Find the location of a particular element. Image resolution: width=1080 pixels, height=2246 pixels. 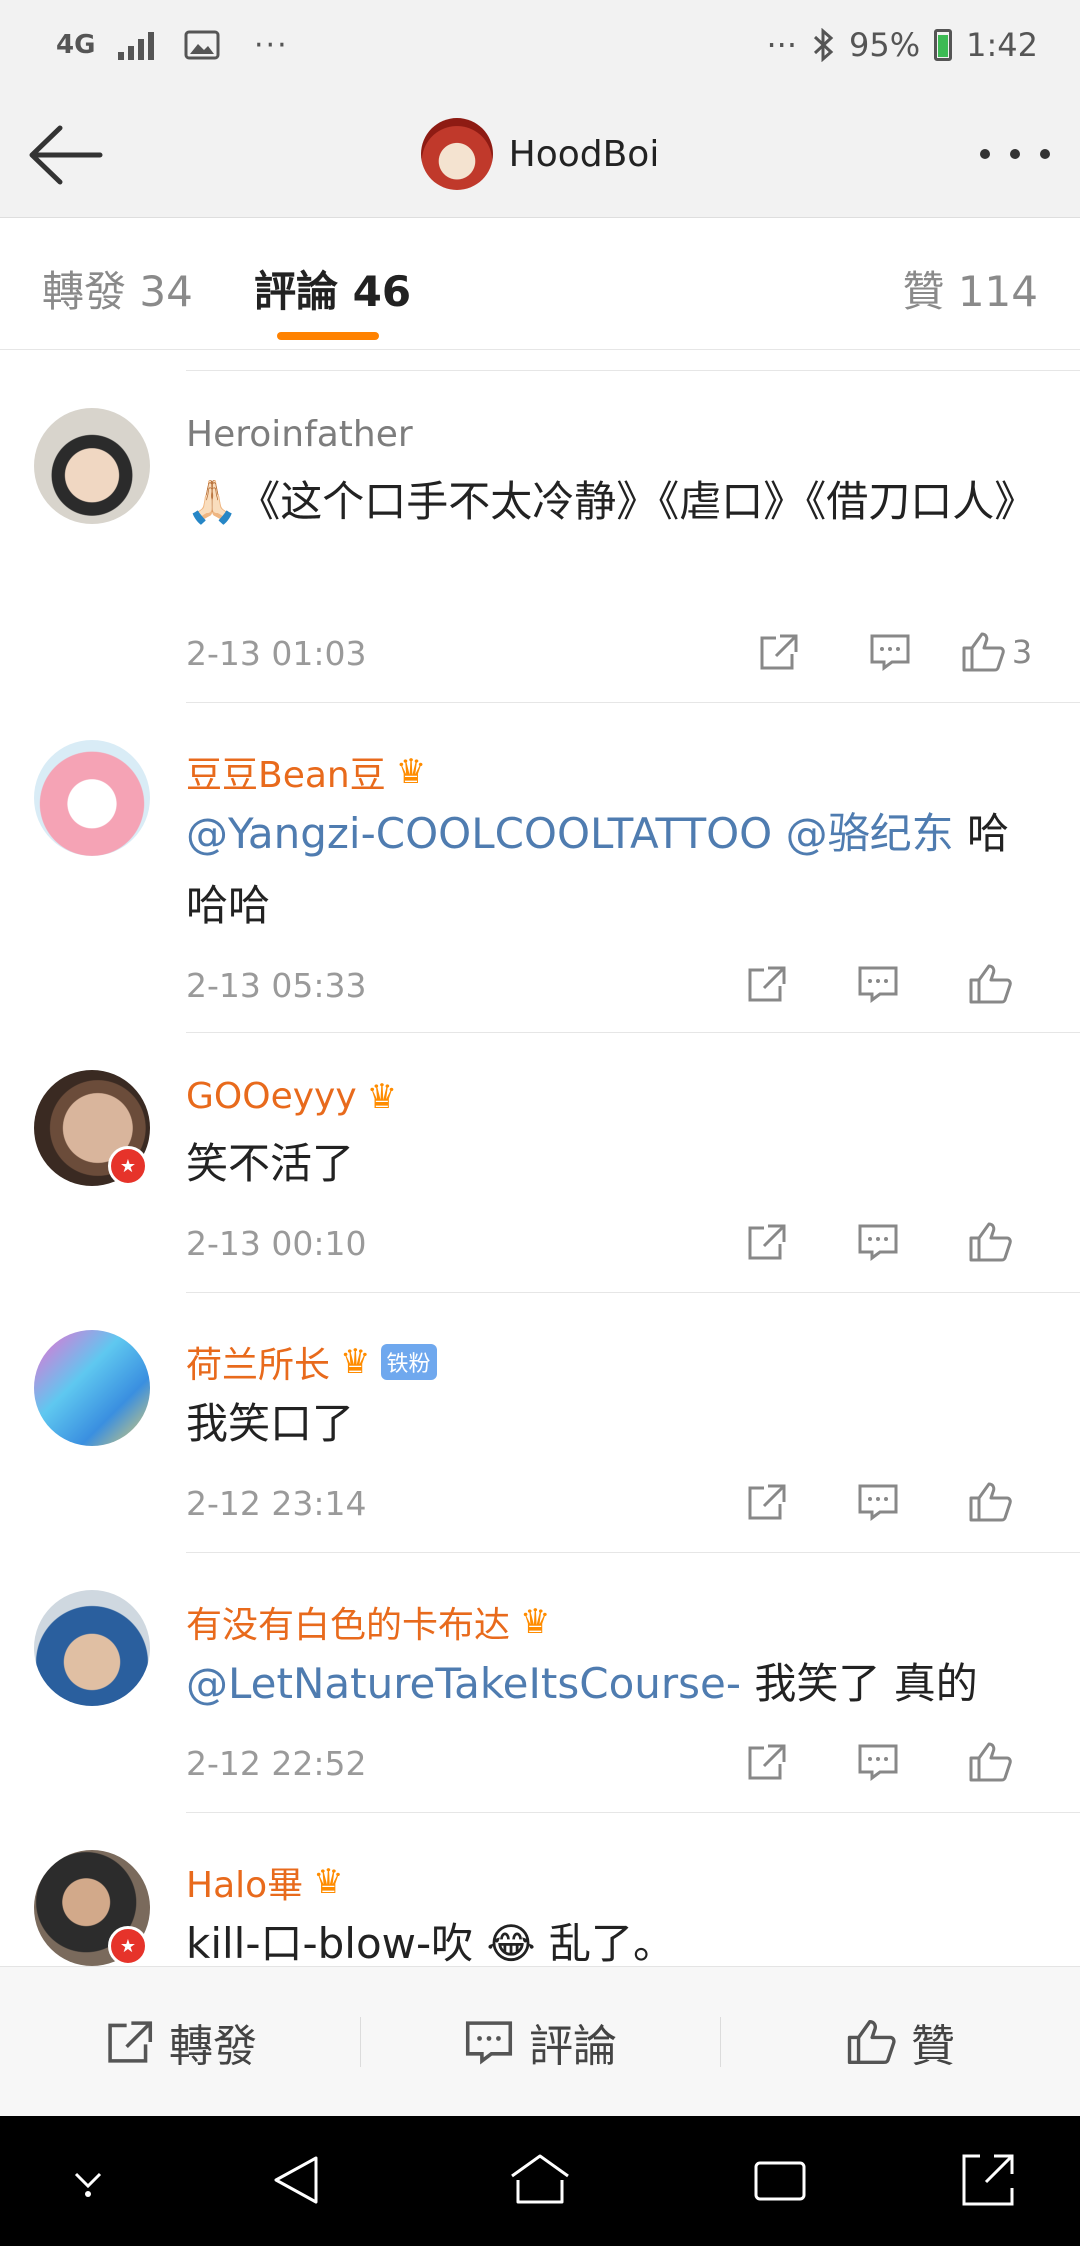

status-bar: 4G ··· ··· 95% 1:42 is located at coordinates (540, 45).